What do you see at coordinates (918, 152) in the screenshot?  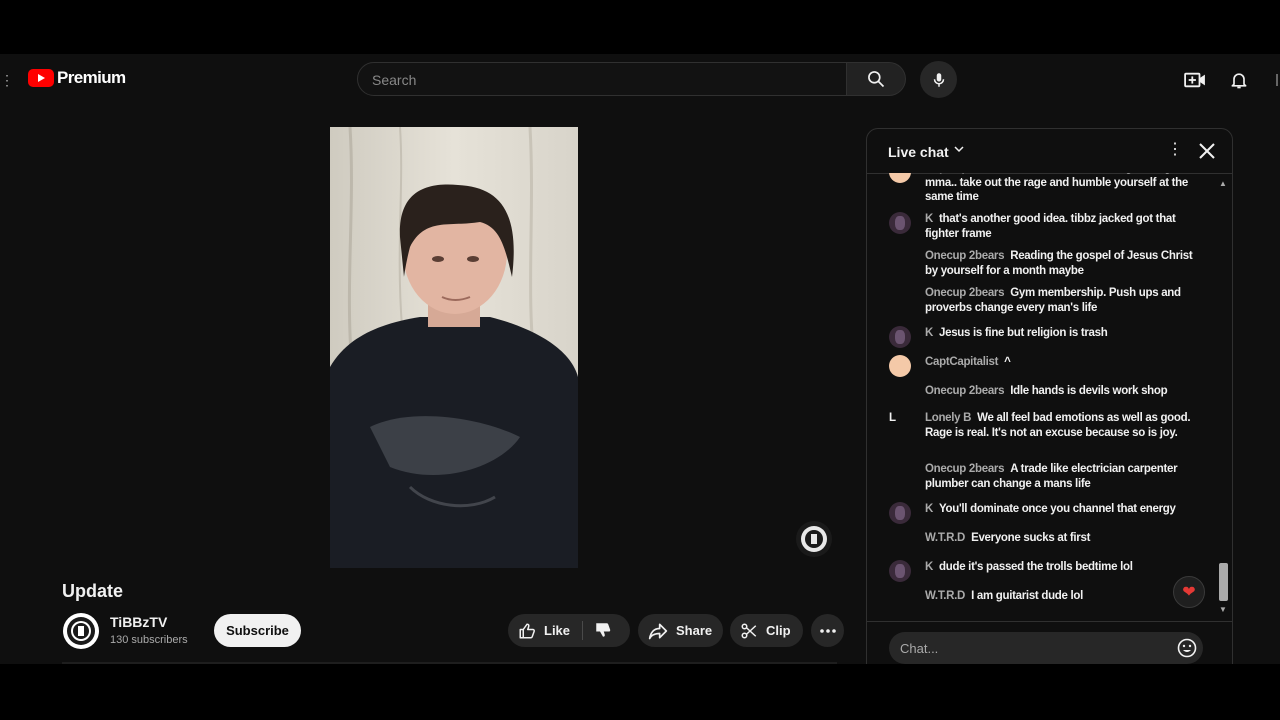 I see `chat-mode-selector: Live chat` at bounding box center [918, 152].